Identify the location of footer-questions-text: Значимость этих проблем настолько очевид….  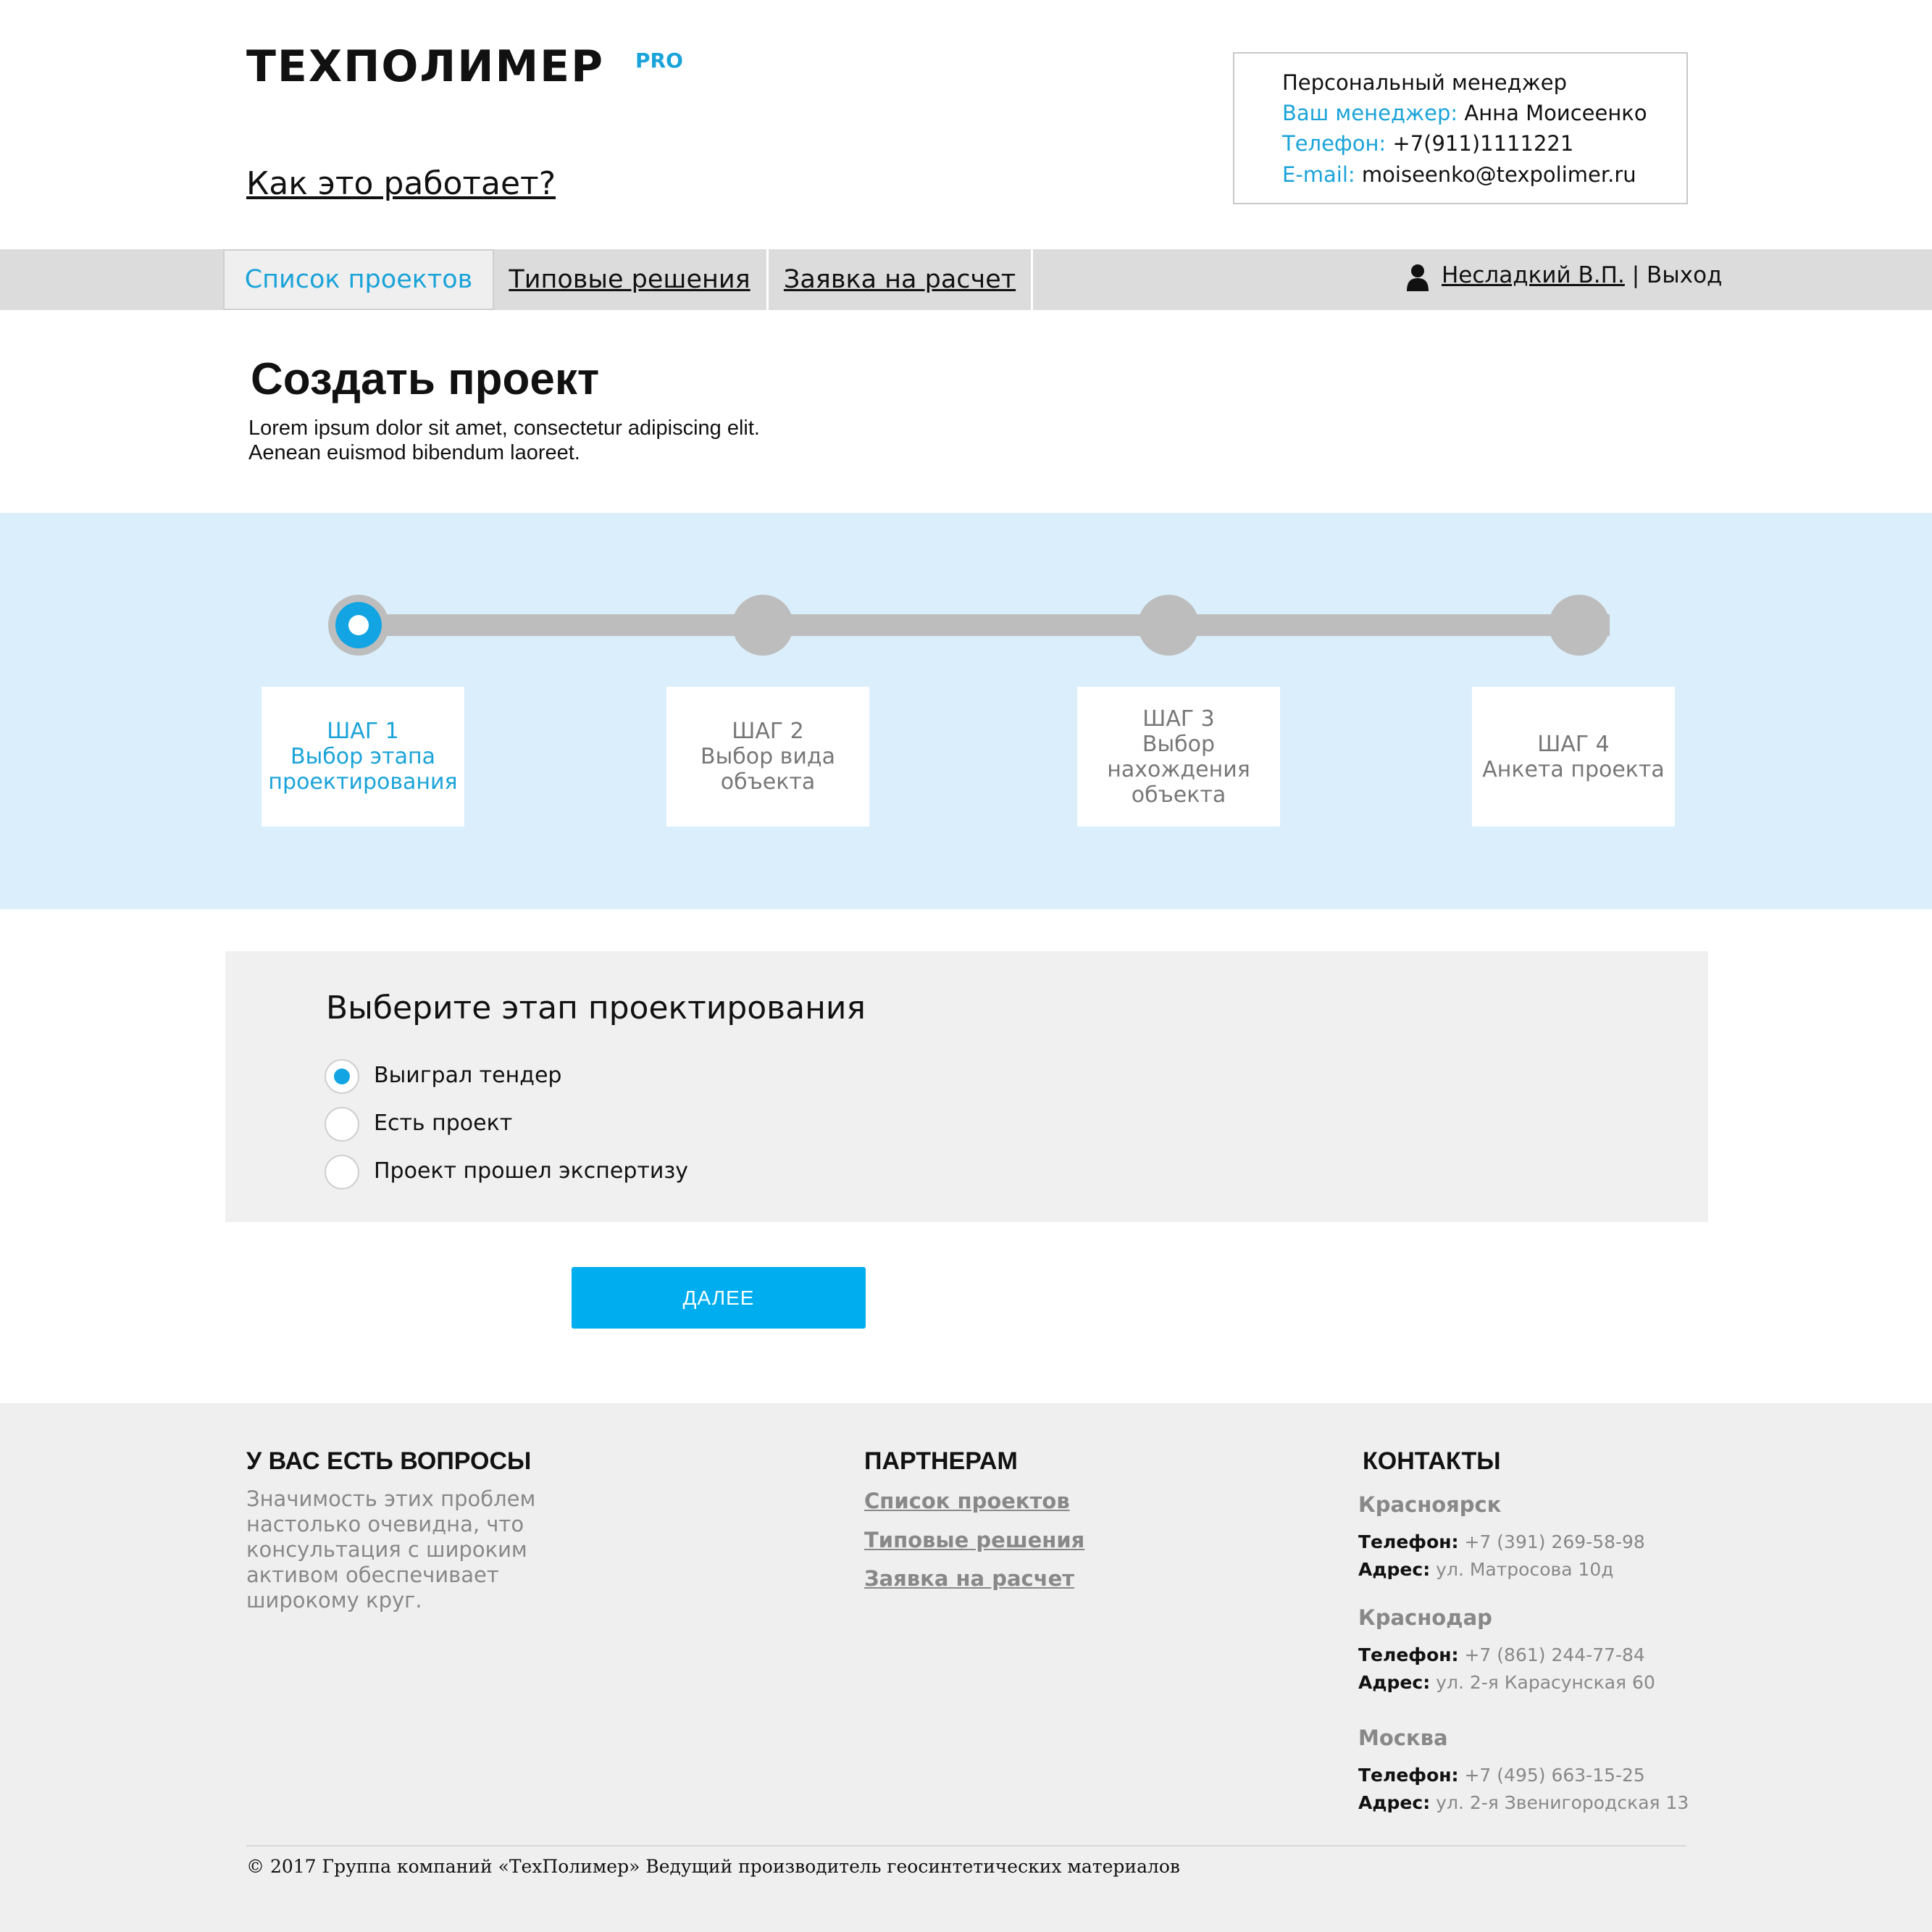
(398, 1550).